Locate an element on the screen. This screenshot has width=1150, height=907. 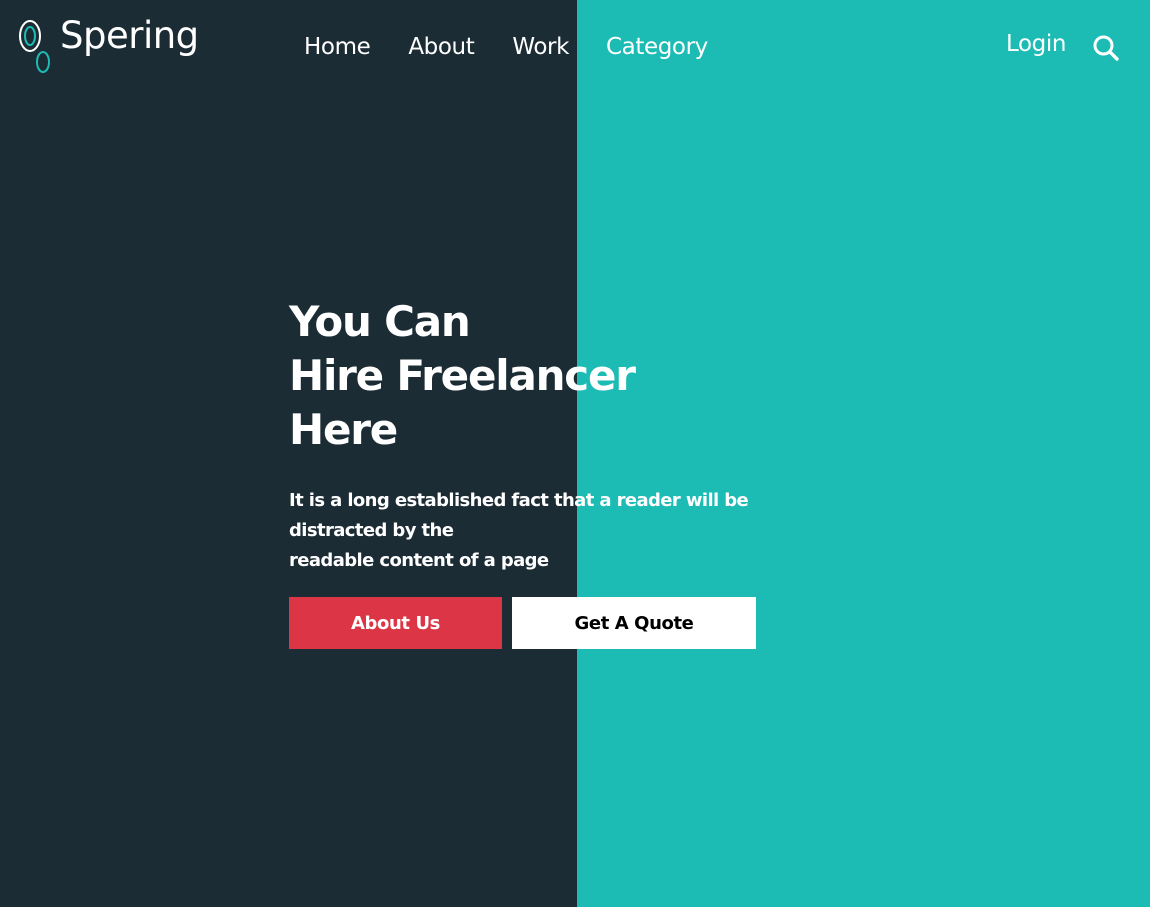
search-icon is located at coordinates (1106, 48).